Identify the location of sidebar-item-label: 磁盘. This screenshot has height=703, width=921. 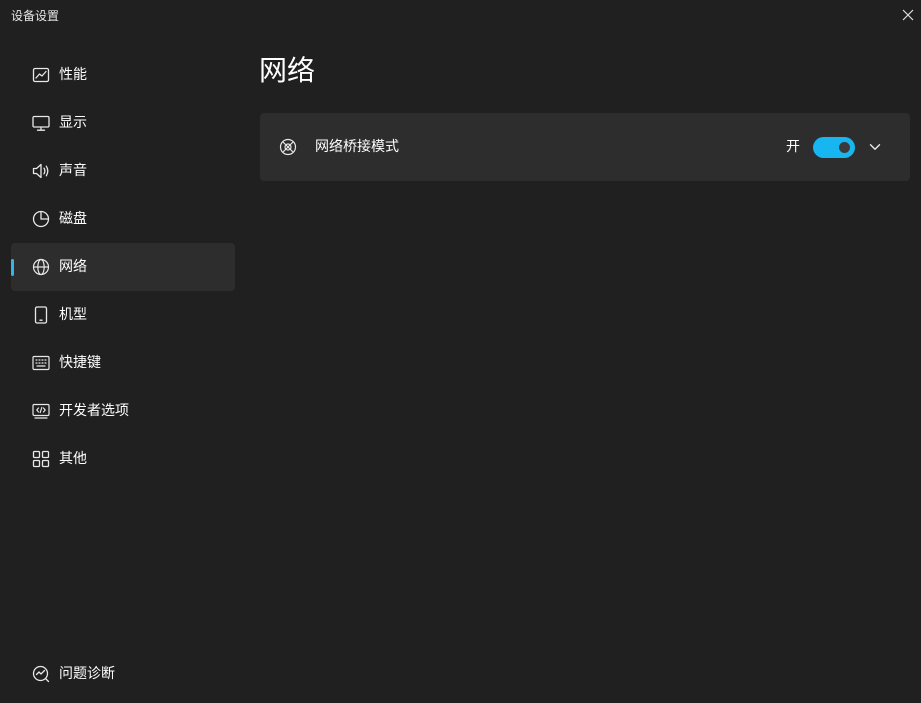
(73, 219).